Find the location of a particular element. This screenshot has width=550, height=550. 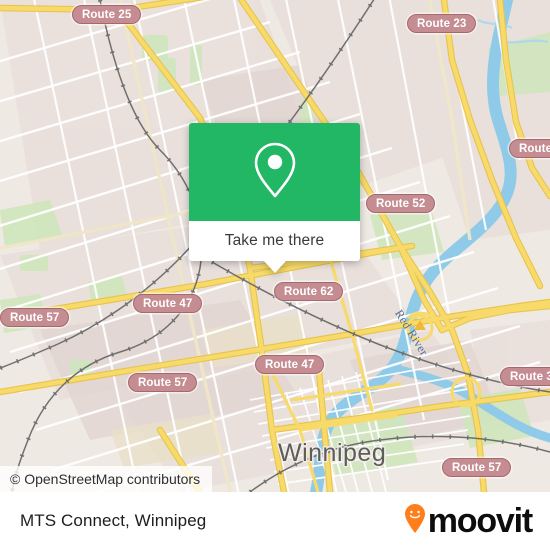

popup-pin-area is located at coordinates (274, 172).